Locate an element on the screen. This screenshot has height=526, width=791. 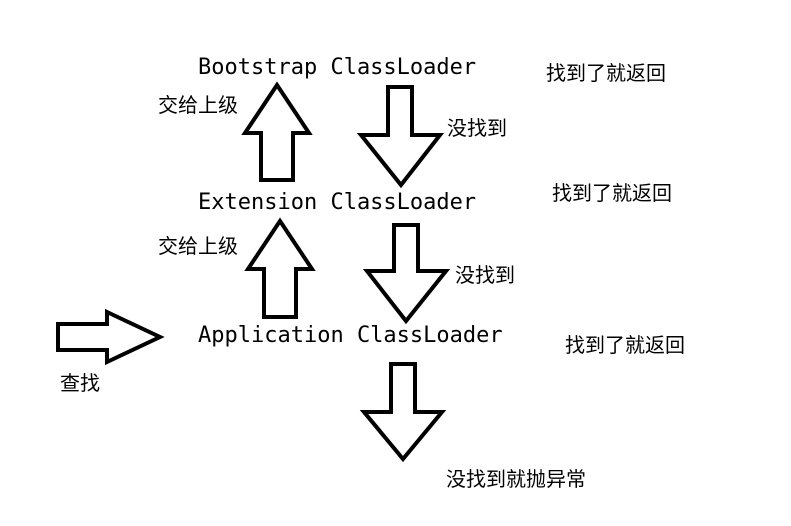
up-arrow-to-extension is located at coordinates (280, 268).